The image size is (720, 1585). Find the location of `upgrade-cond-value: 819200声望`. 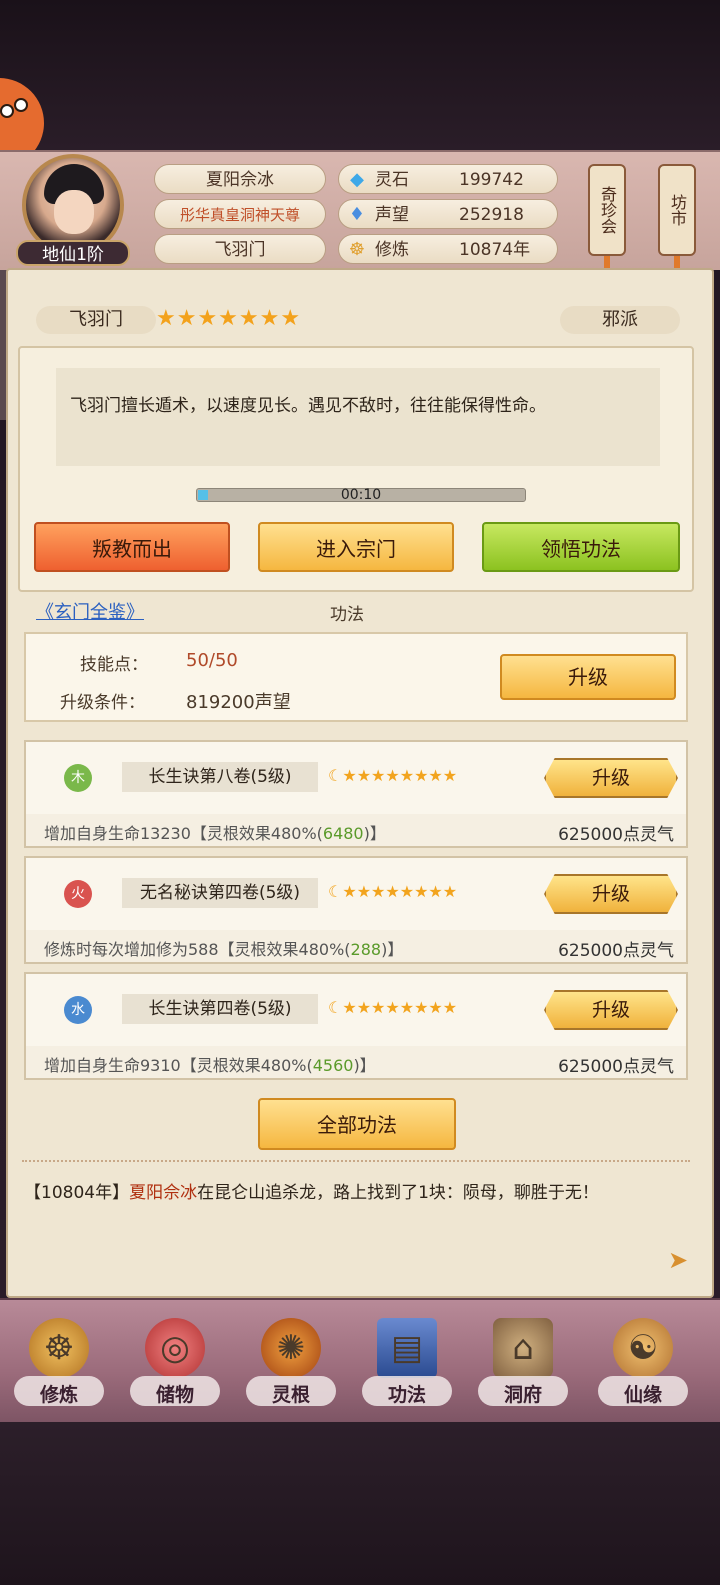

upgrade-cond-value: 819200声望 is located at coordinates (238, 702).